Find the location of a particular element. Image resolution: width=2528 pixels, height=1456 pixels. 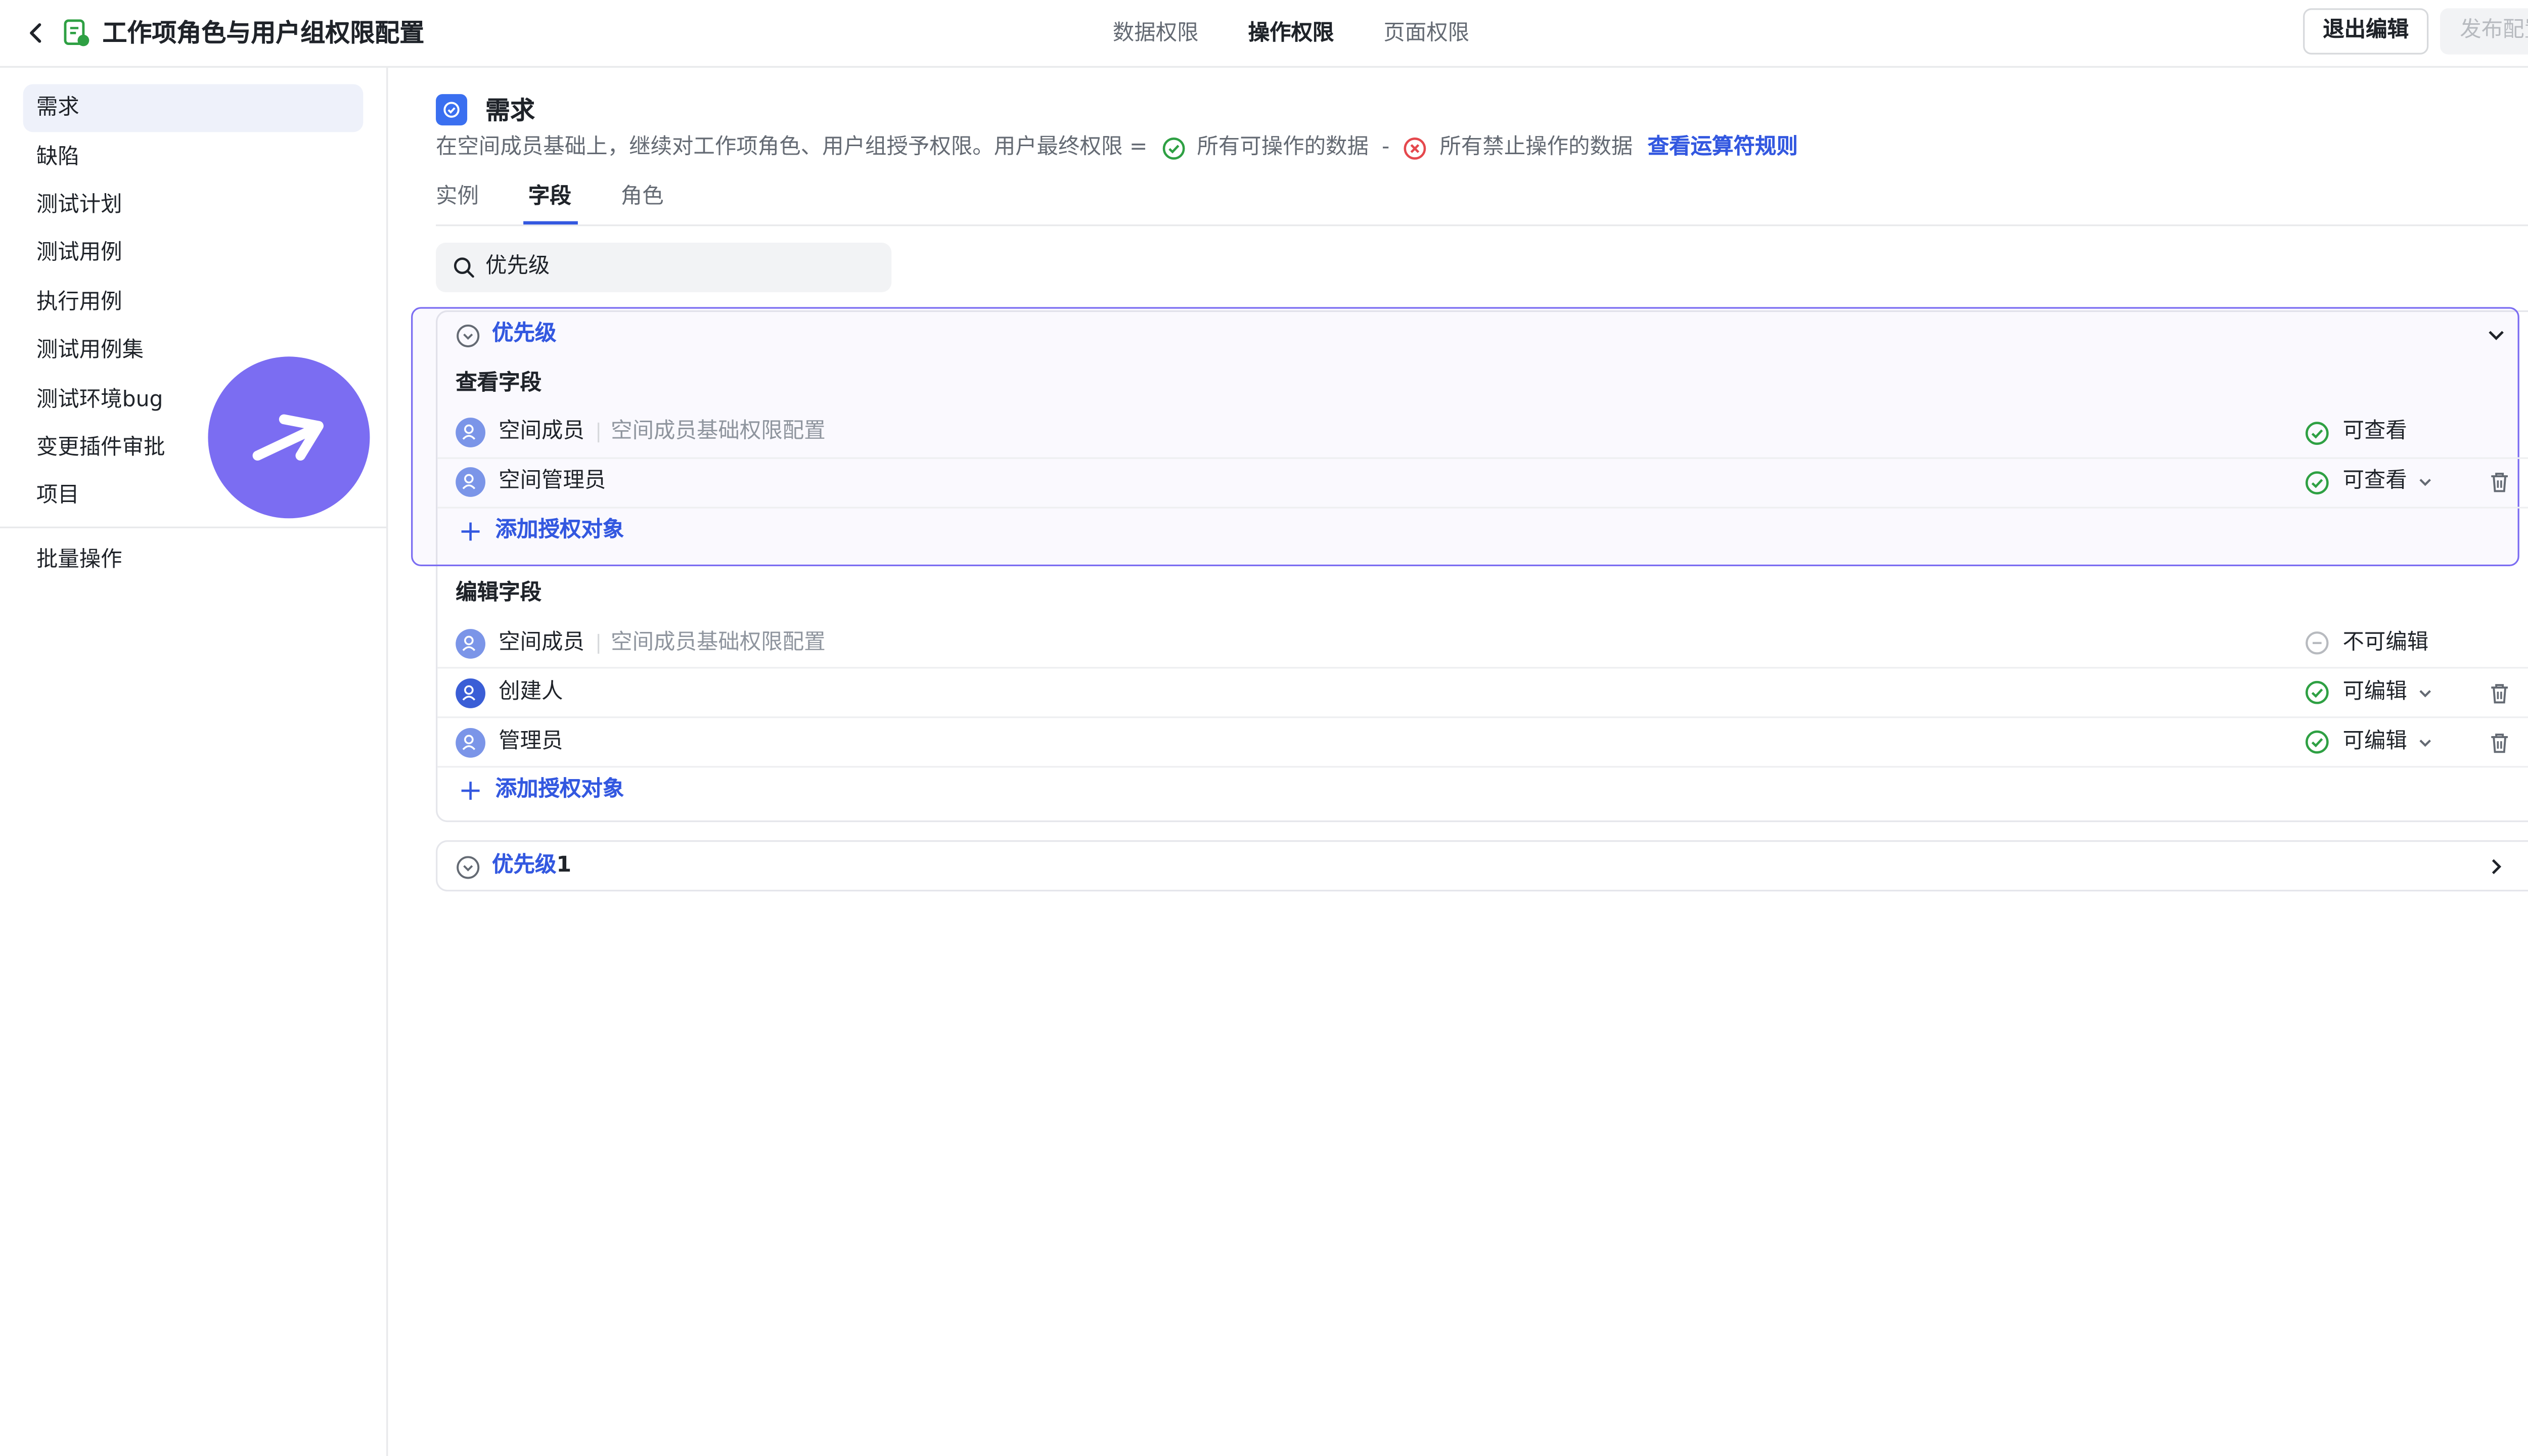

edit-field-heading: 编辑字段 is located at coordinates (499, 593).